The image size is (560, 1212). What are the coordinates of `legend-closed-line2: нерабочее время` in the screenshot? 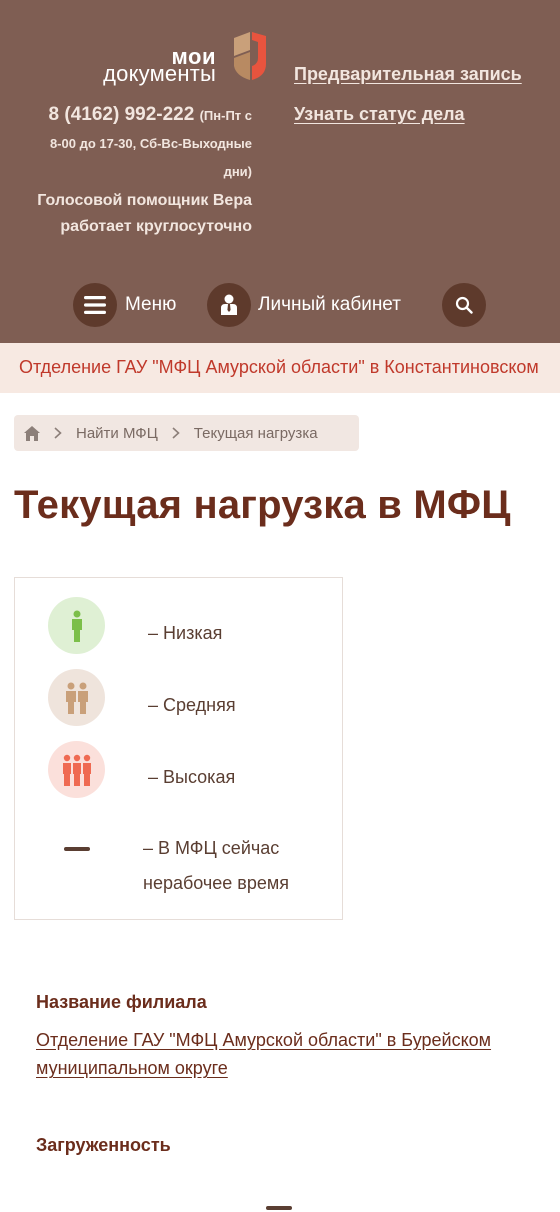 It's located at (216, 883).